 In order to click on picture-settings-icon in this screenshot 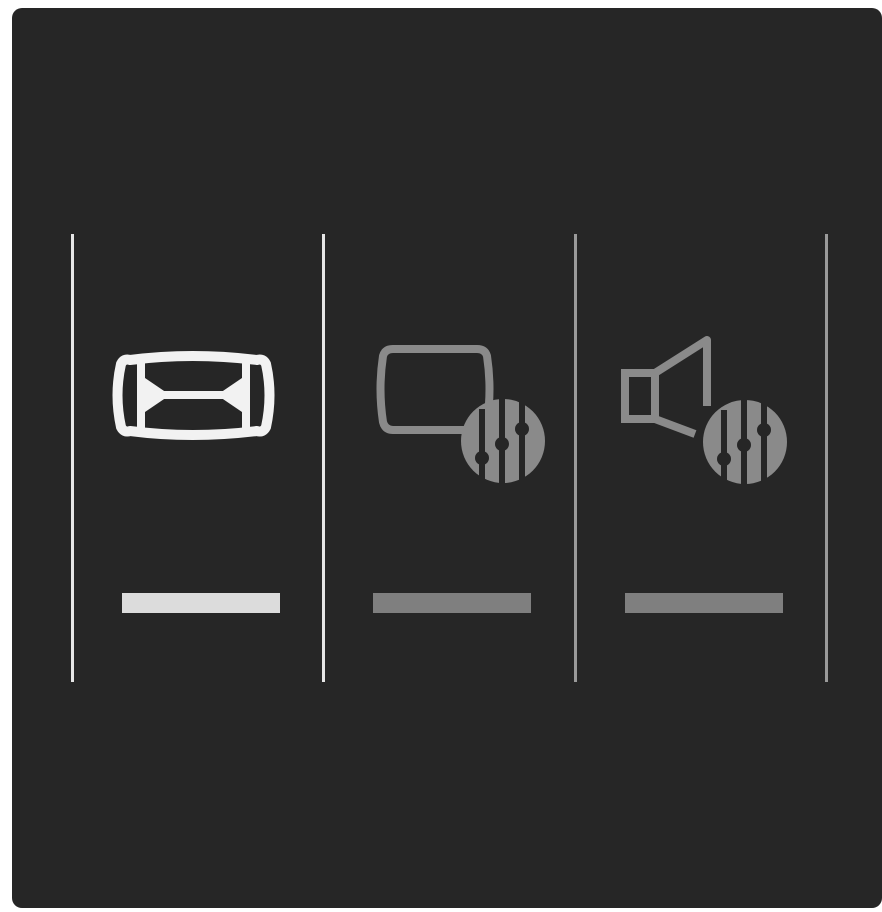, I will do `click(460, 416)`.